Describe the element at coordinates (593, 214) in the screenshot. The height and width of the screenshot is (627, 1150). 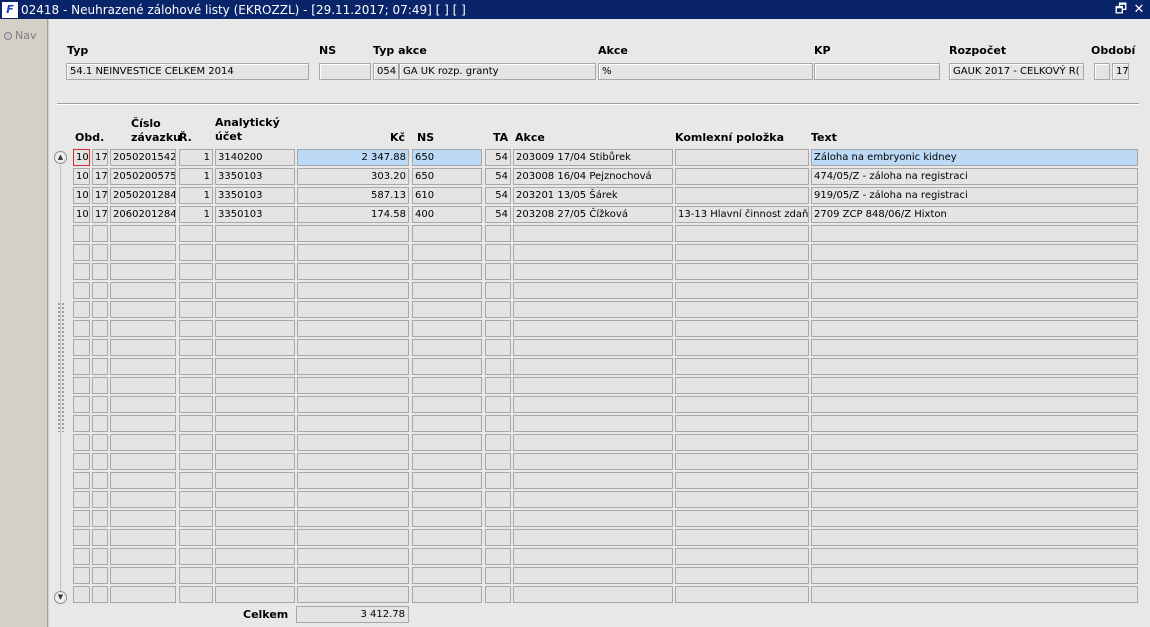
I see `cell-akce: 203208 27/05 Čížková` at that location.